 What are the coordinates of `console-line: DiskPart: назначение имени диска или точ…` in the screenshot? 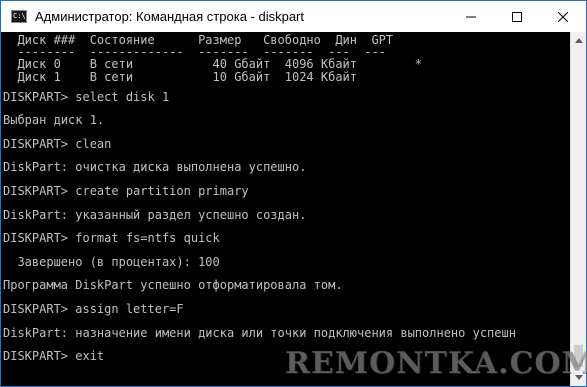 It's located at (259, 332).